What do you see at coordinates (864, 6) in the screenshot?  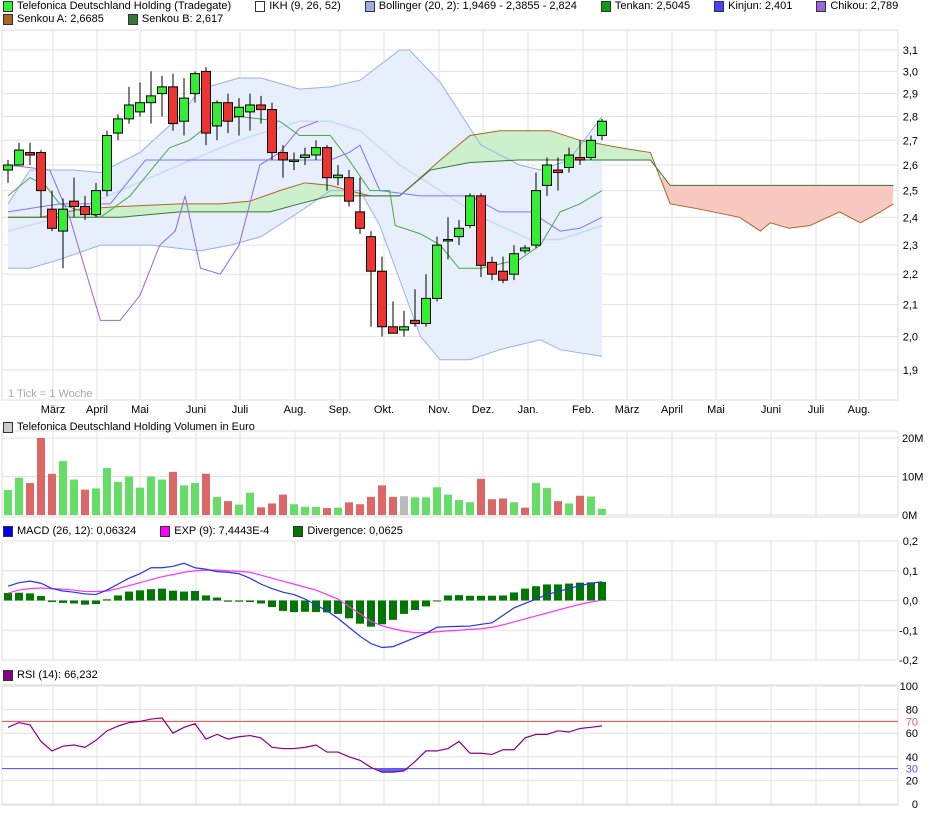 I see `legend-label: Chikou: 2,789` at bounding box center [864, 6].